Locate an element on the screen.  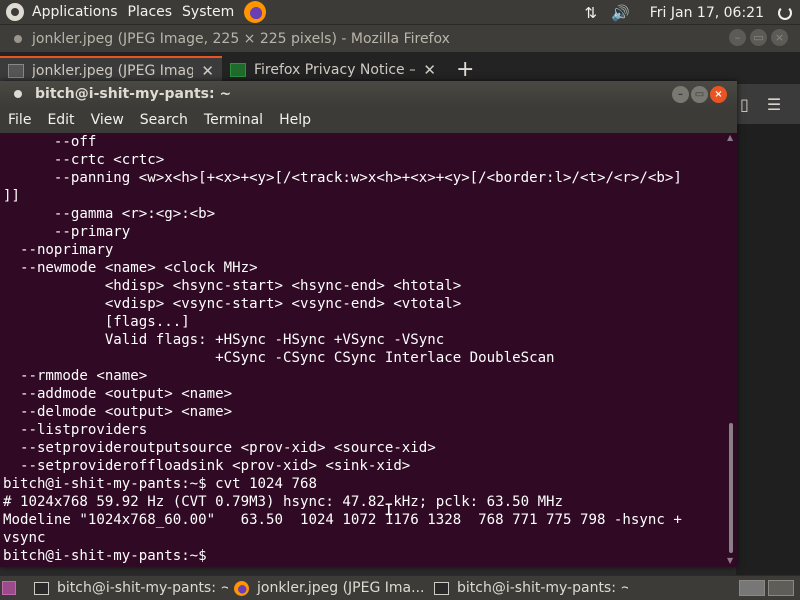
menu-search: Search is located at coordinates (164, 120).